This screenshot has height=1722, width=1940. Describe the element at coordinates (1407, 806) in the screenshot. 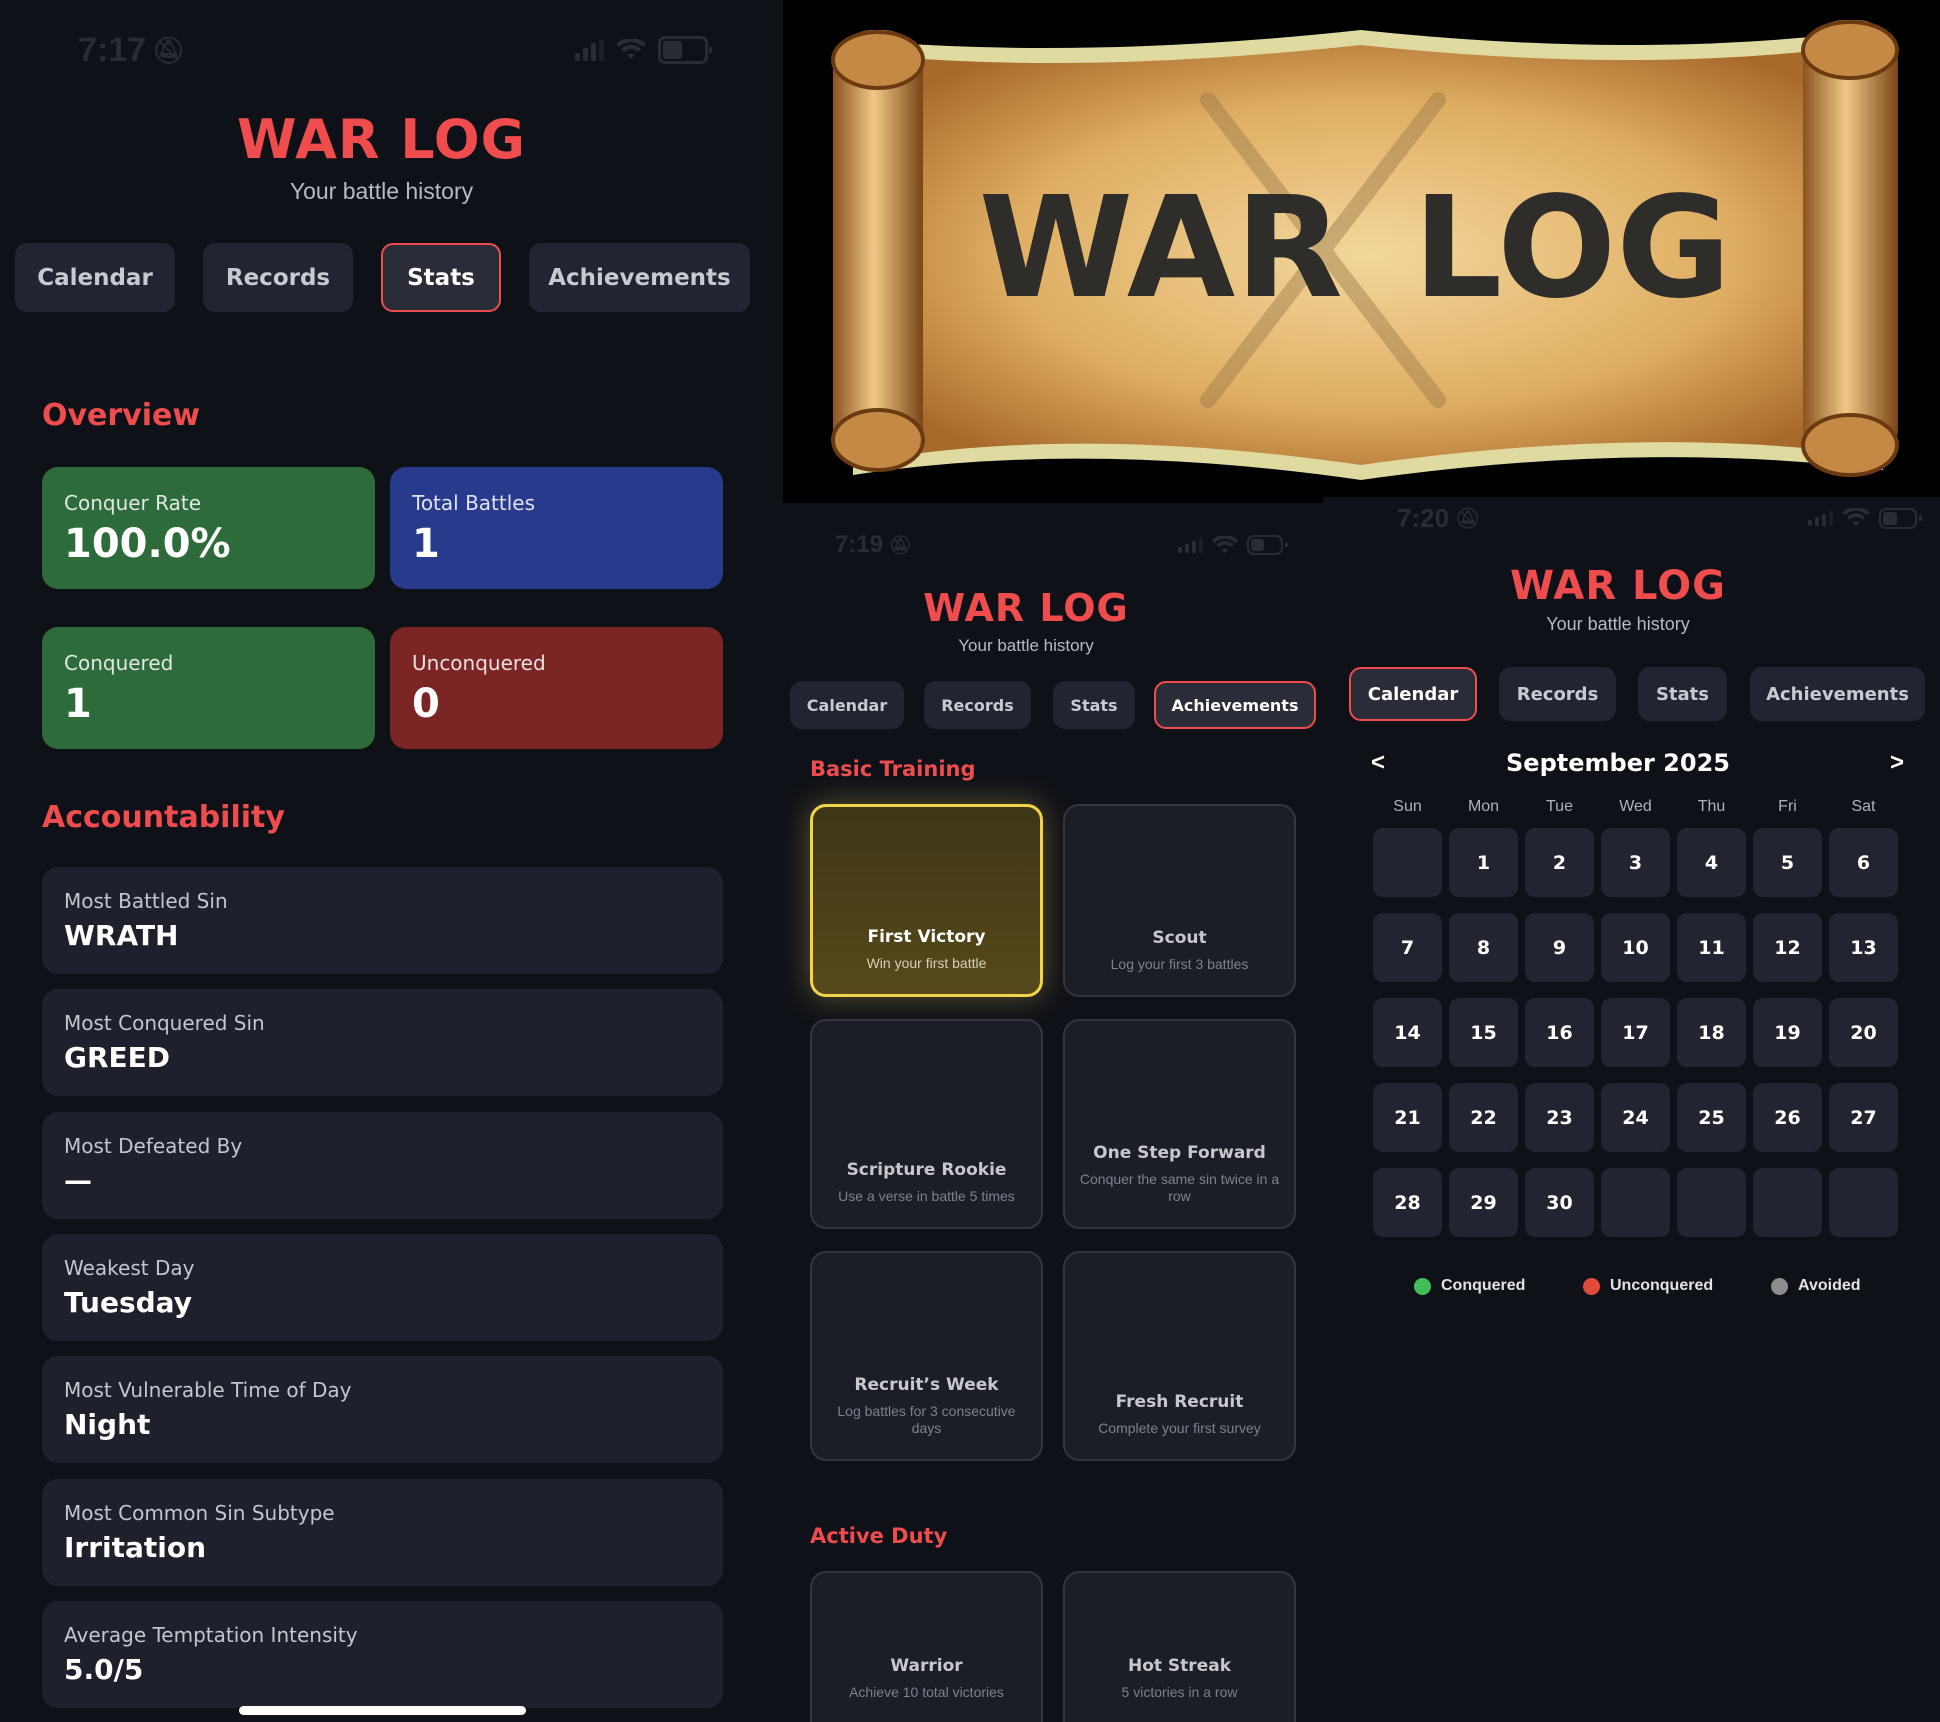

I see `weekday-label: Sun` at that location.